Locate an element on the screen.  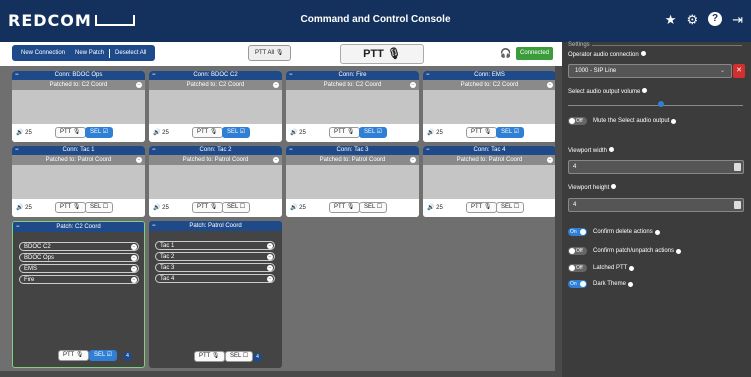
connection-header: − Conn: EMS is located at coordinates (489, 75).